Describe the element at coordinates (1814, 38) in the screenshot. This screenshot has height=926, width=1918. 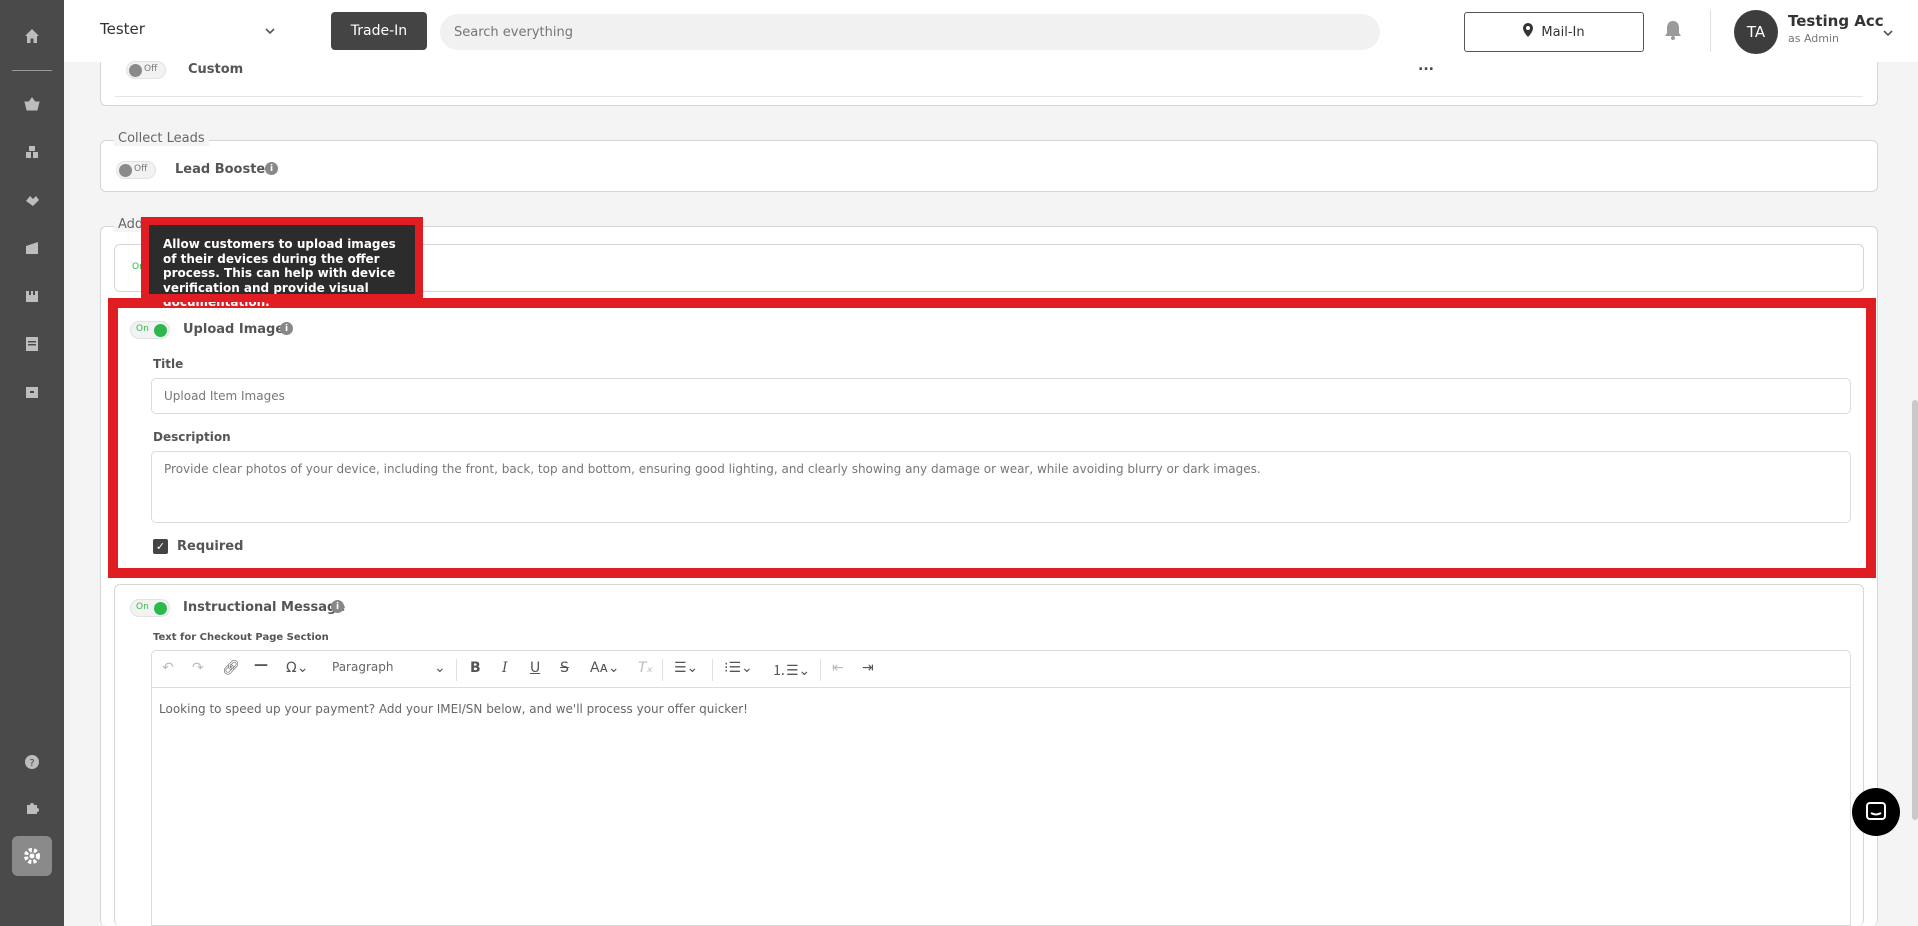
I see `user-role: as Admin` at that location.